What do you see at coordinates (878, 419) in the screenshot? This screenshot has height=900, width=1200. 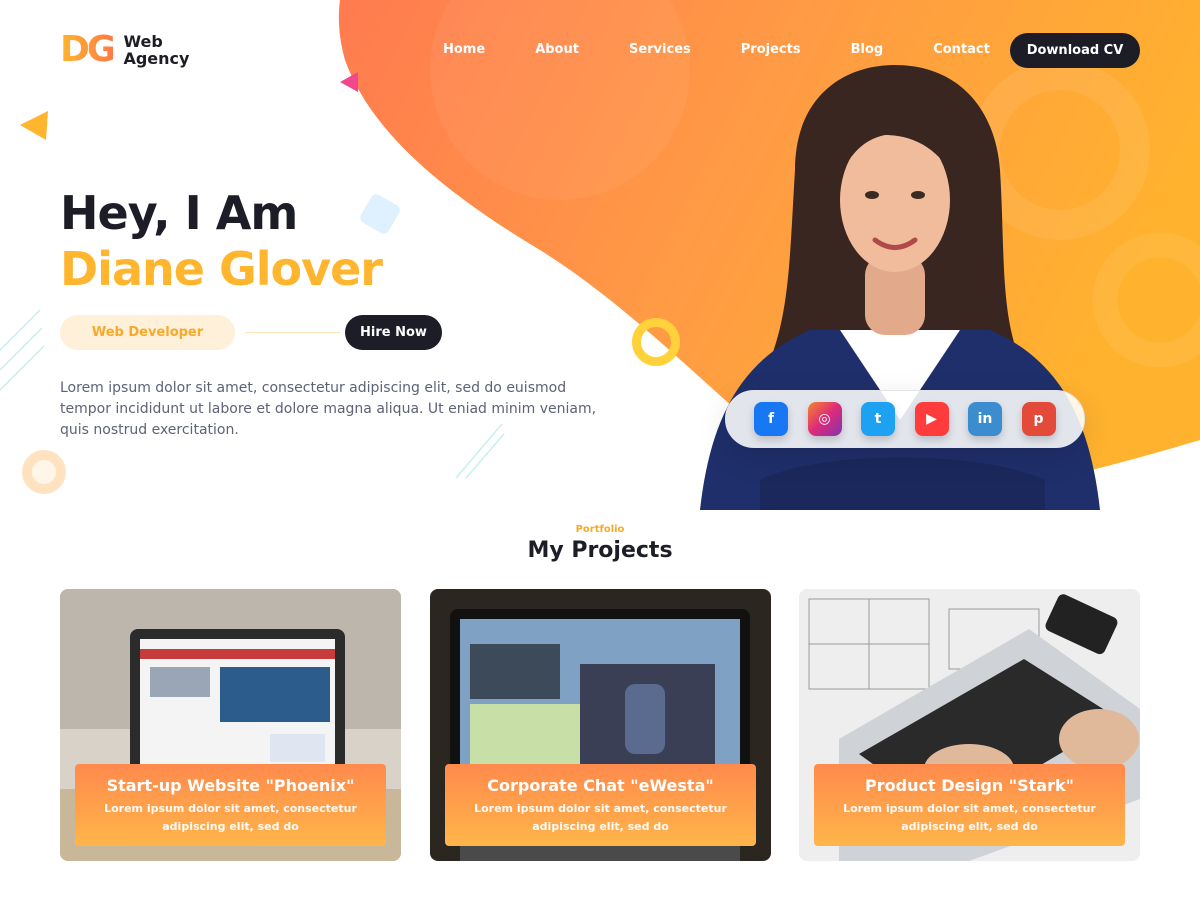 I see `twitter-icon: t` at bounding box center [878, 419].